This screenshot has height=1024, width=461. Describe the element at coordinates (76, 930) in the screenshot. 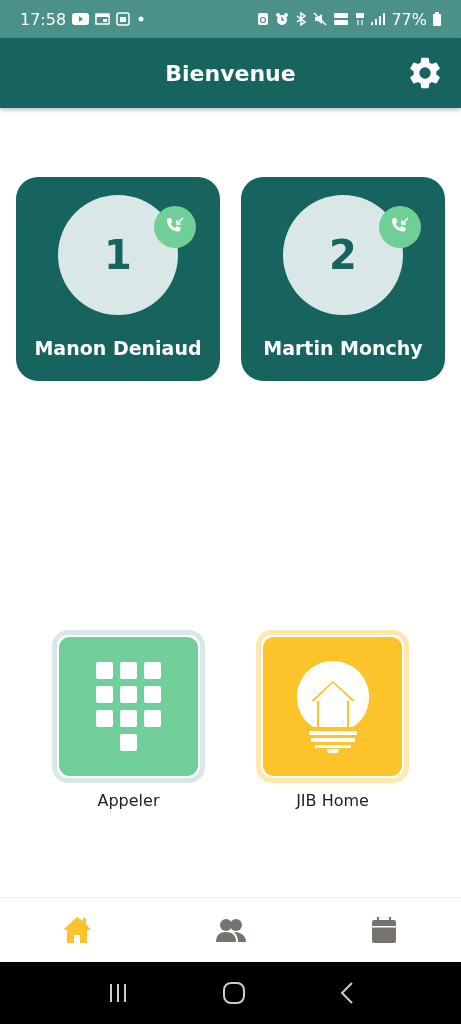

I see `home-icon` at that location.